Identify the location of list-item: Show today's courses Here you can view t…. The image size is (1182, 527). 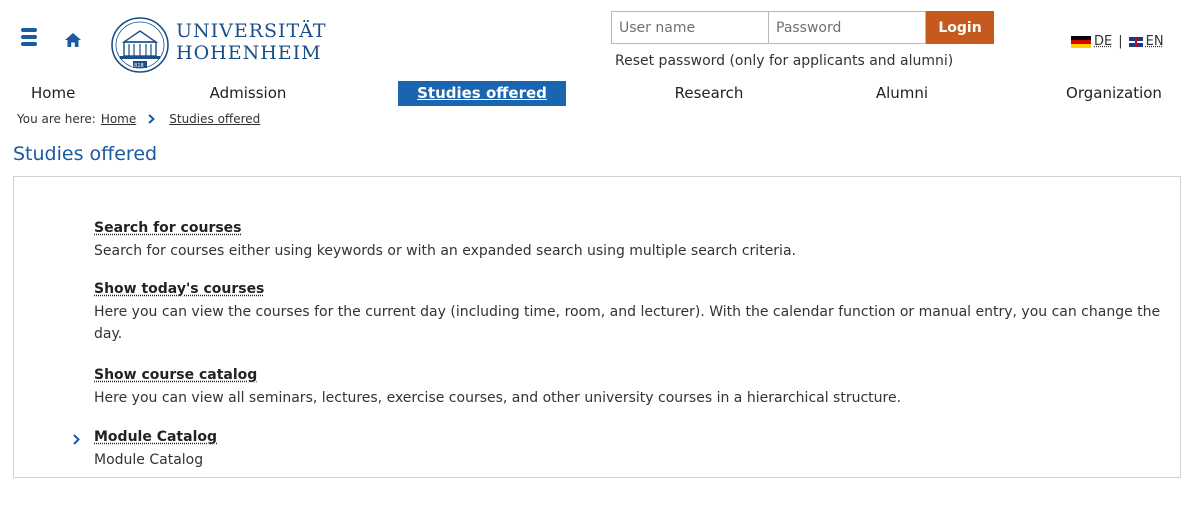
(629, 311).